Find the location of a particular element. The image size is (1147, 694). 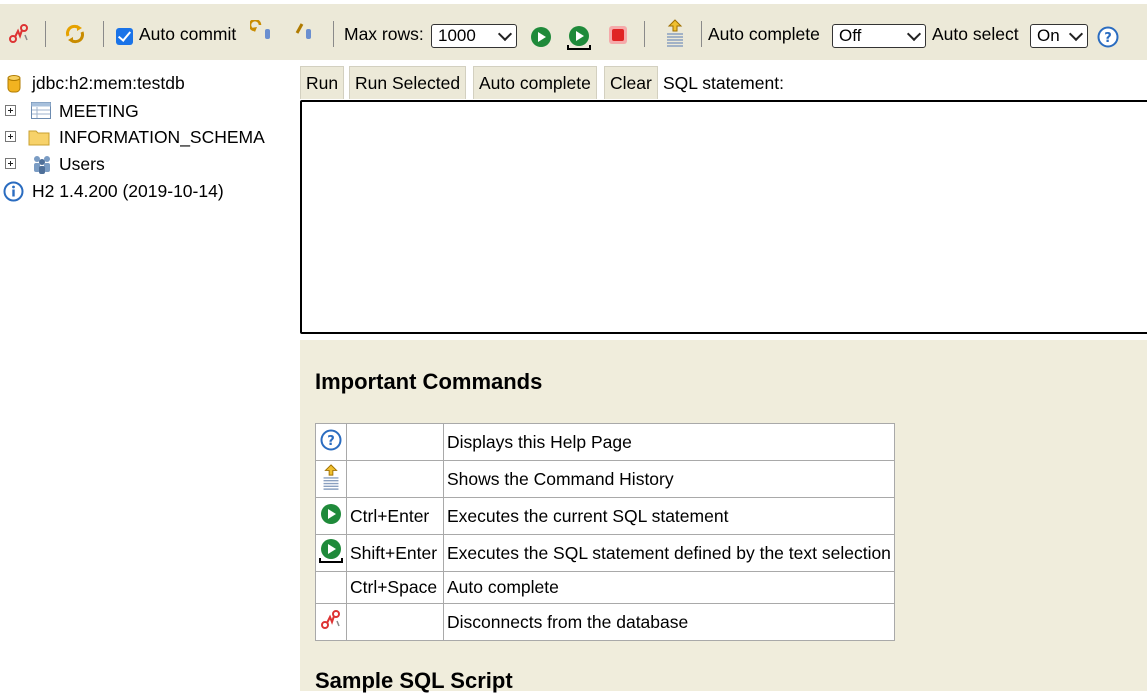

auto-commit-checkbox is located at coordinates (124, 36).